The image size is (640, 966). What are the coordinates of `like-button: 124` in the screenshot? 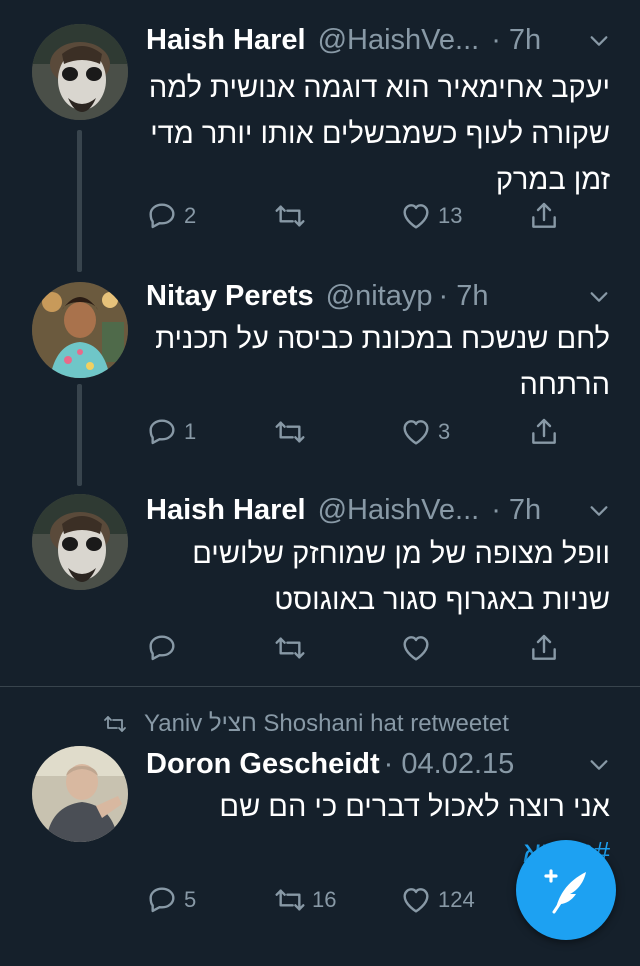 It's located at (437, 900).